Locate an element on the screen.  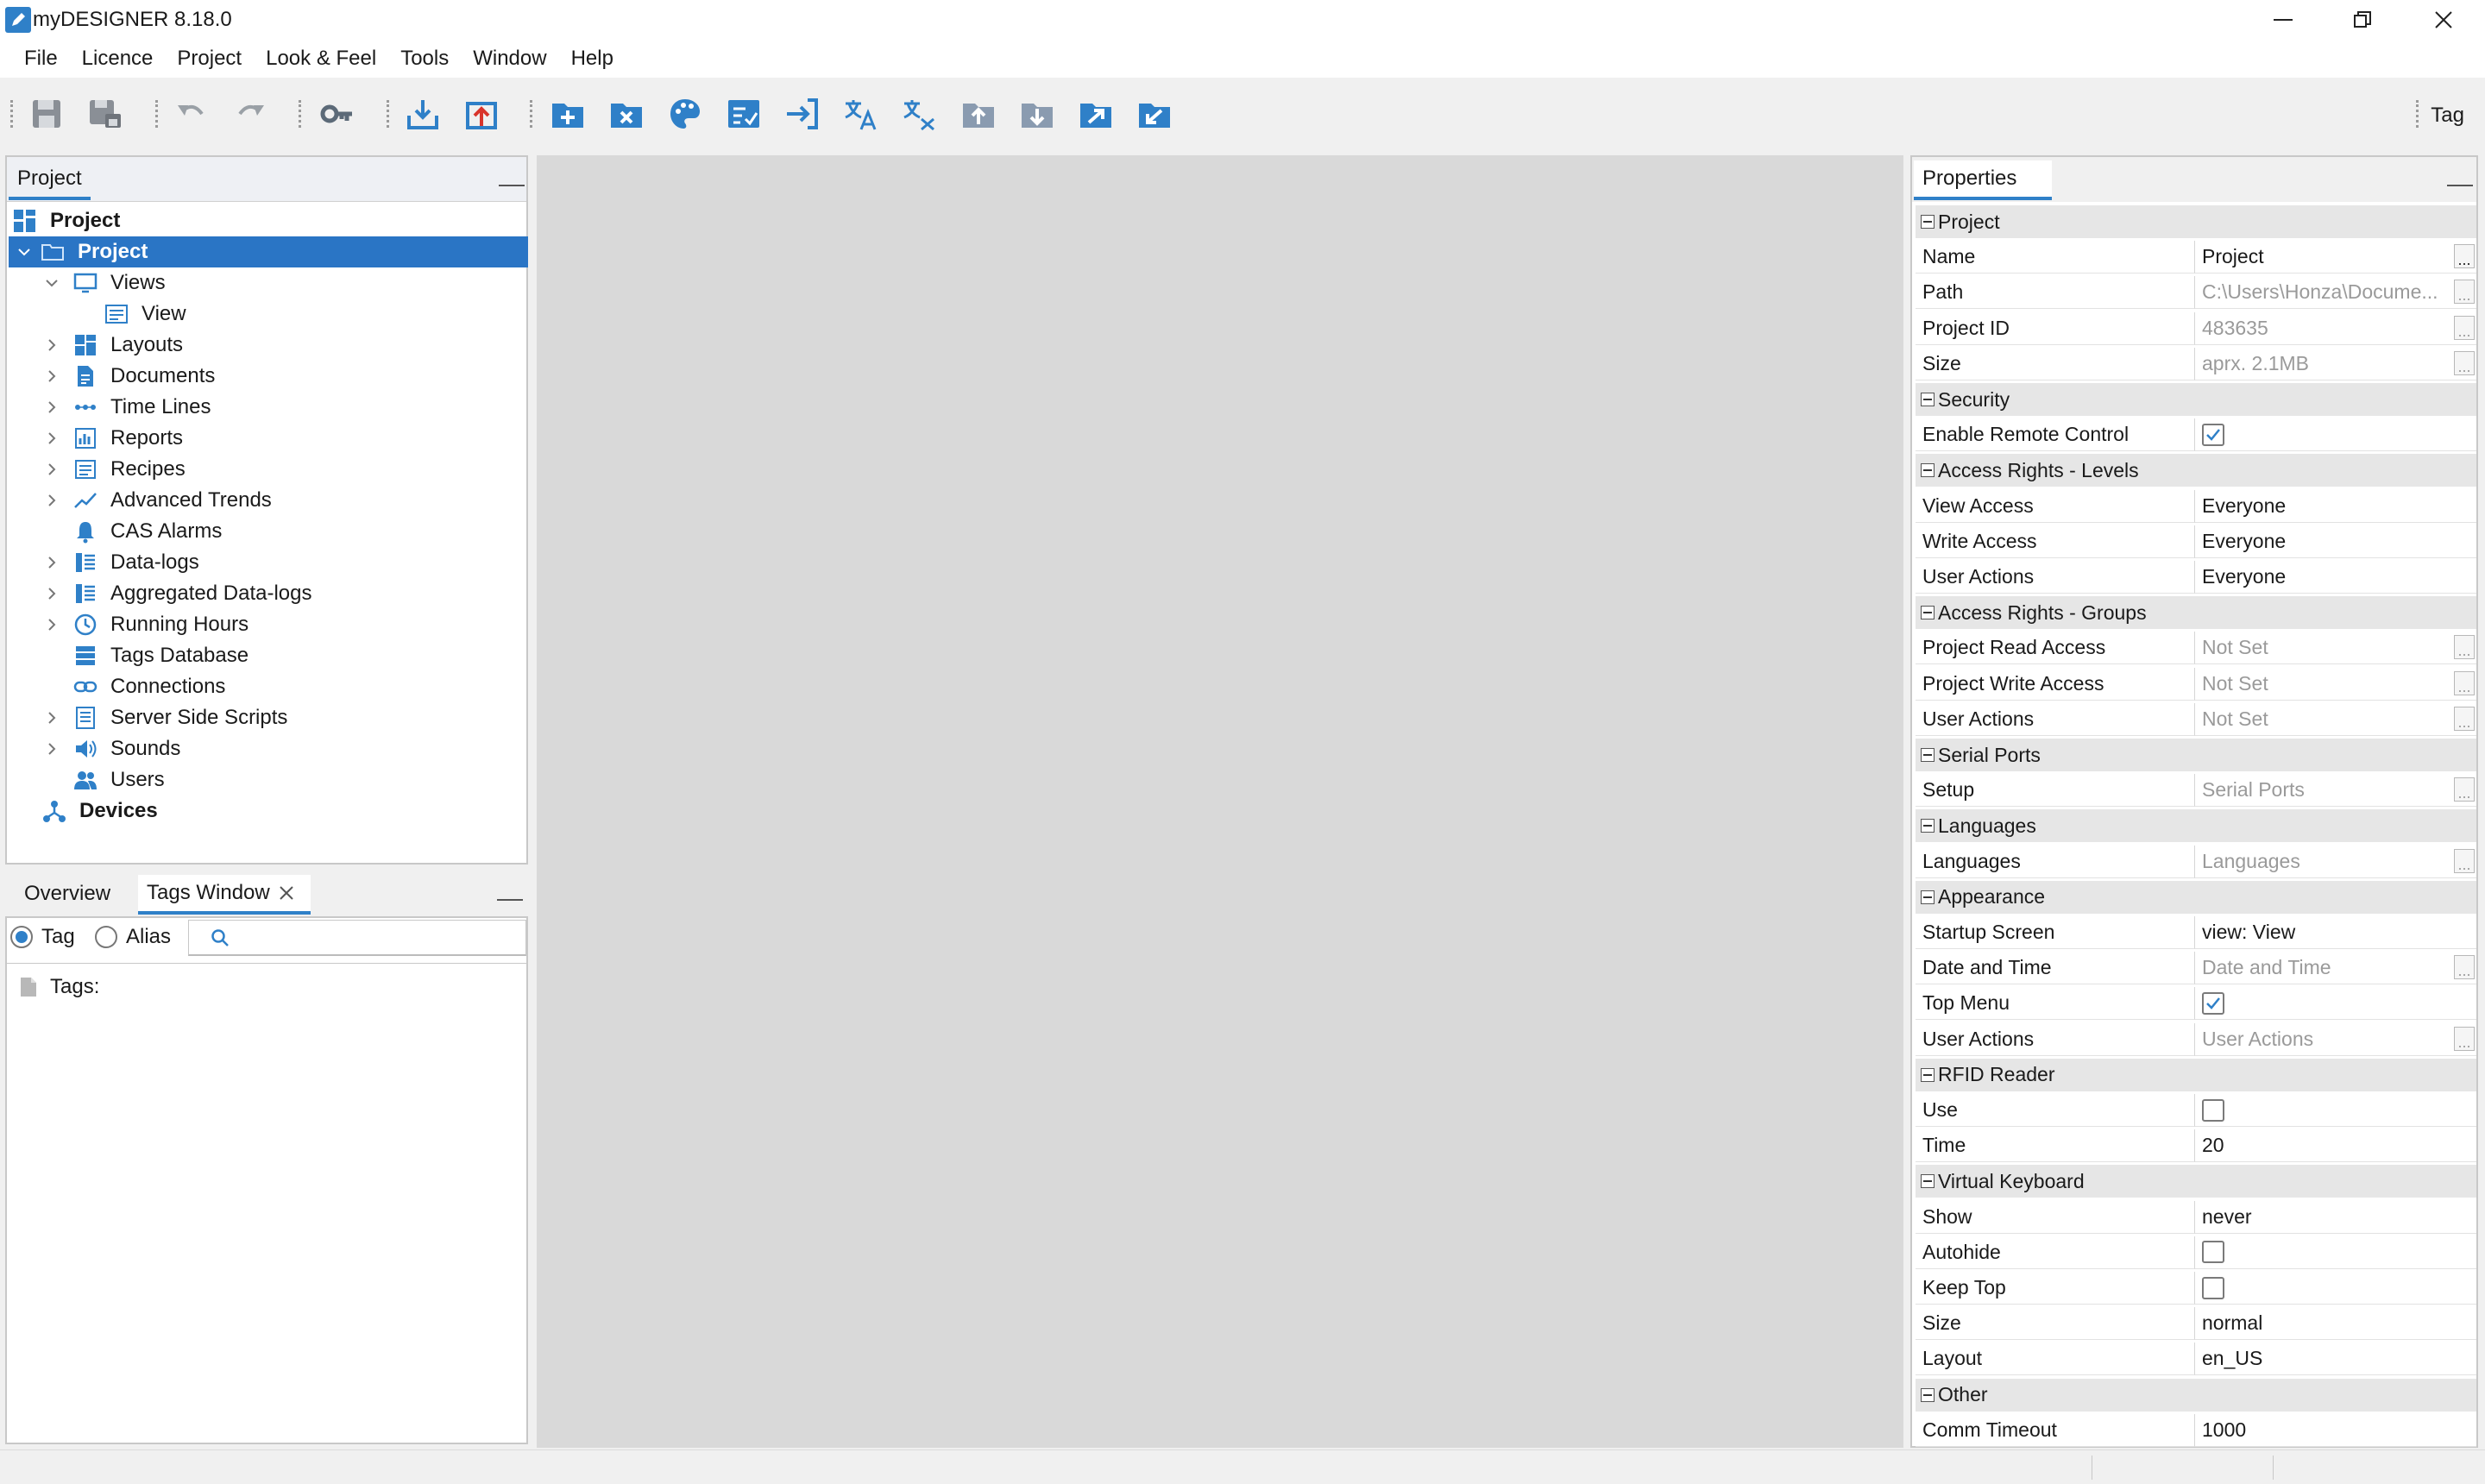
tree-item-tags-database: Tags Database is located at coordinates (300, 655).